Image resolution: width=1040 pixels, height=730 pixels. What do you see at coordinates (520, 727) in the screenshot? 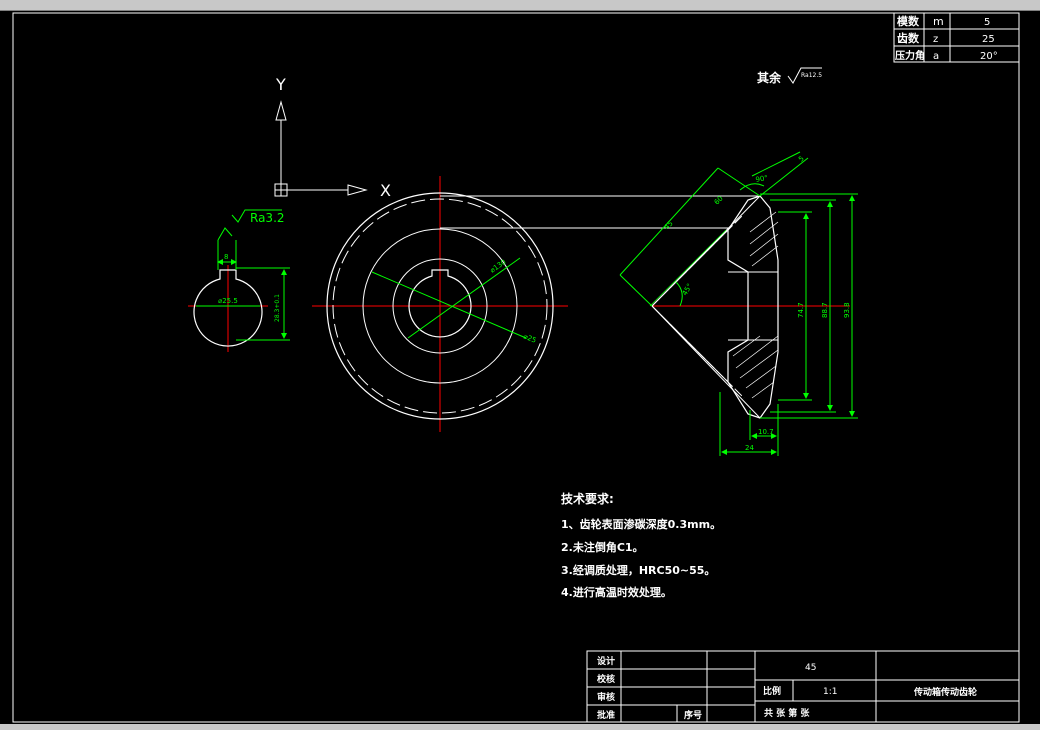
I see `window-bottom-bar` at bounding box center [520, 727].